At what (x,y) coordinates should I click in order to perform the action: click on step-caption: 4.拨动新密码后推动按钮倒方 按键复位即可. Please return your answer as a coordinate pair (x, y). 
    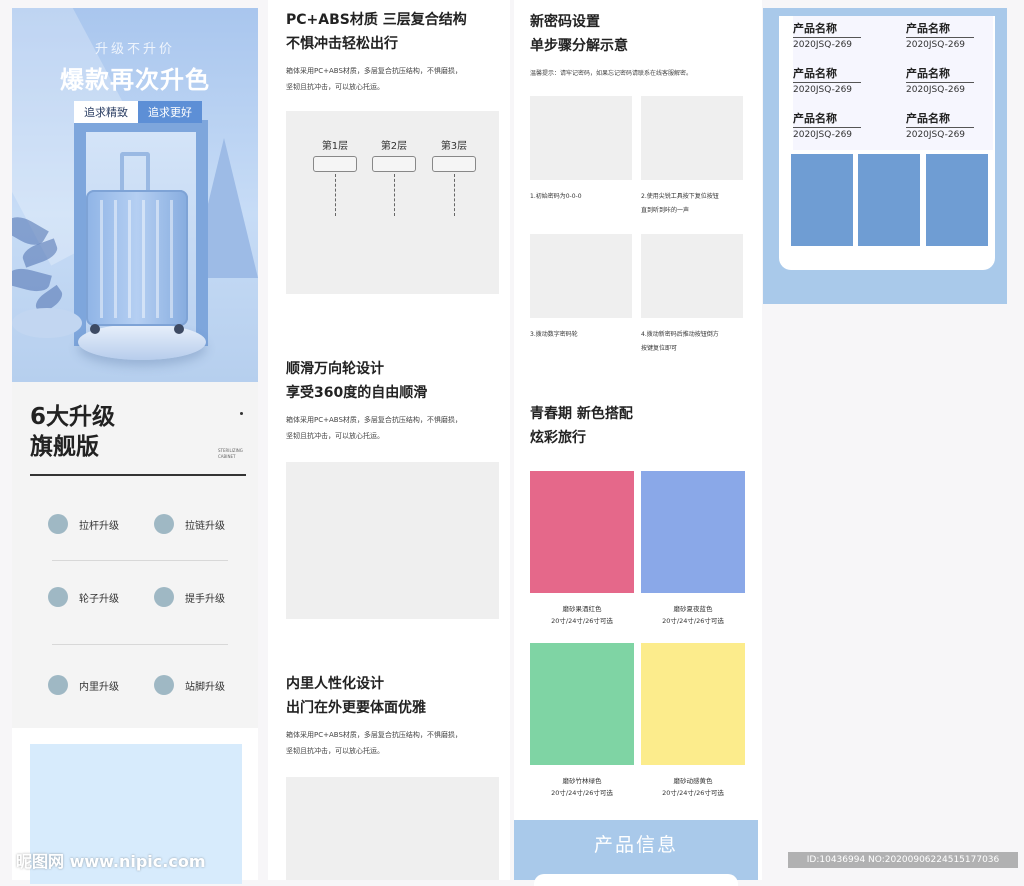
    Looking at the image, I should click on (680, 341).